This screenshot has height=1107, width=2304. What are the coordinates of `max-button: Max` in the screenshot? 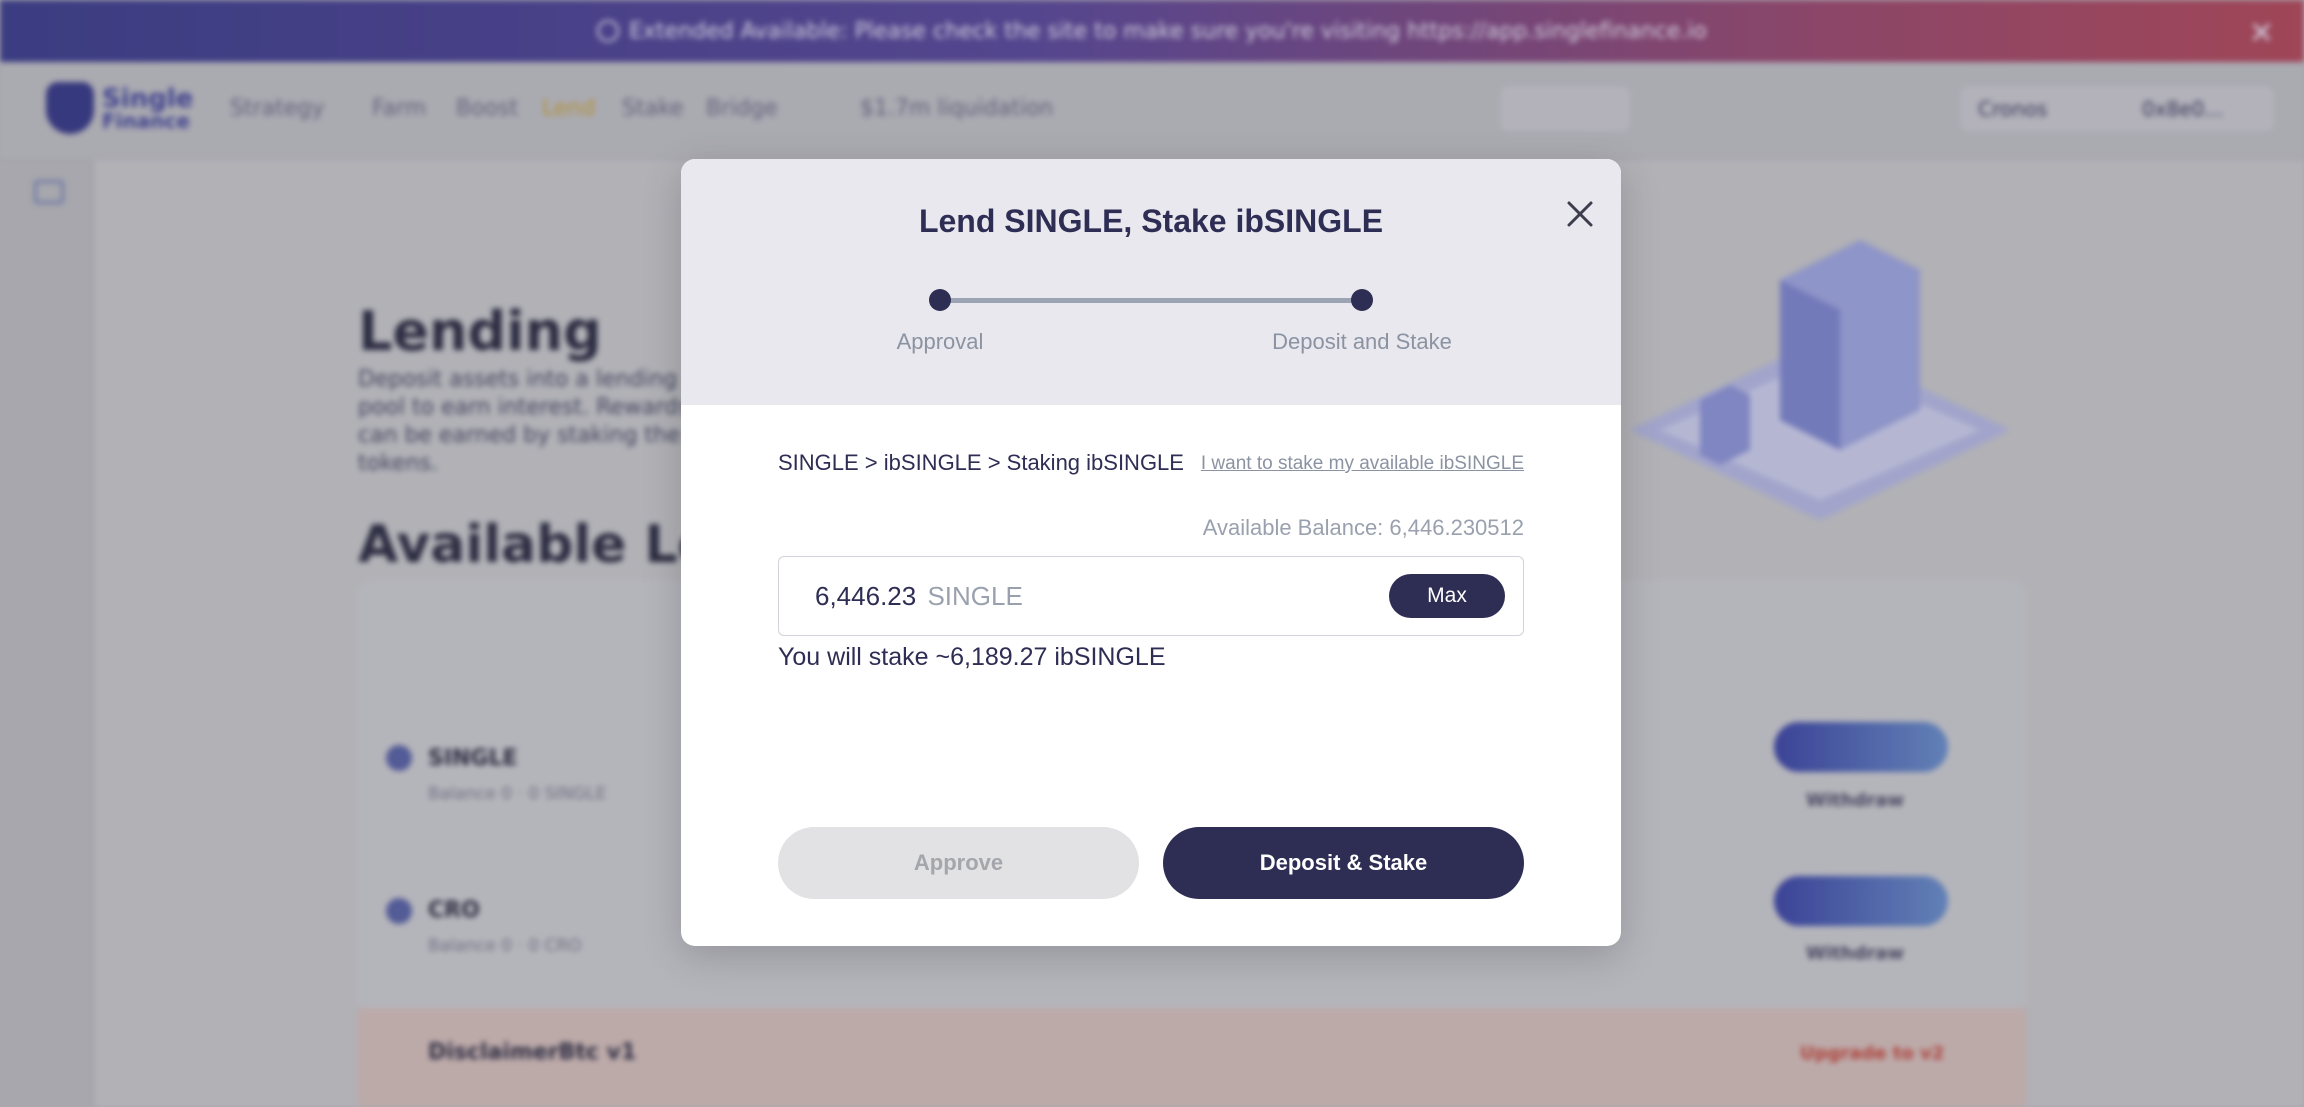 It's located at (1447, 596).